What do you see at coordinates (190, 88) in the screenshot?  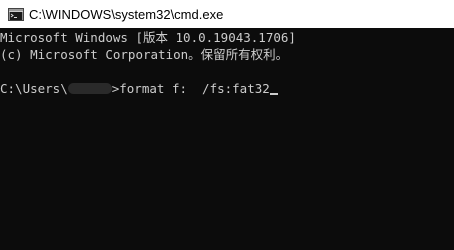 I see `prompt-command: >format f: /fs:fat32` at bounding box center [190, 88].